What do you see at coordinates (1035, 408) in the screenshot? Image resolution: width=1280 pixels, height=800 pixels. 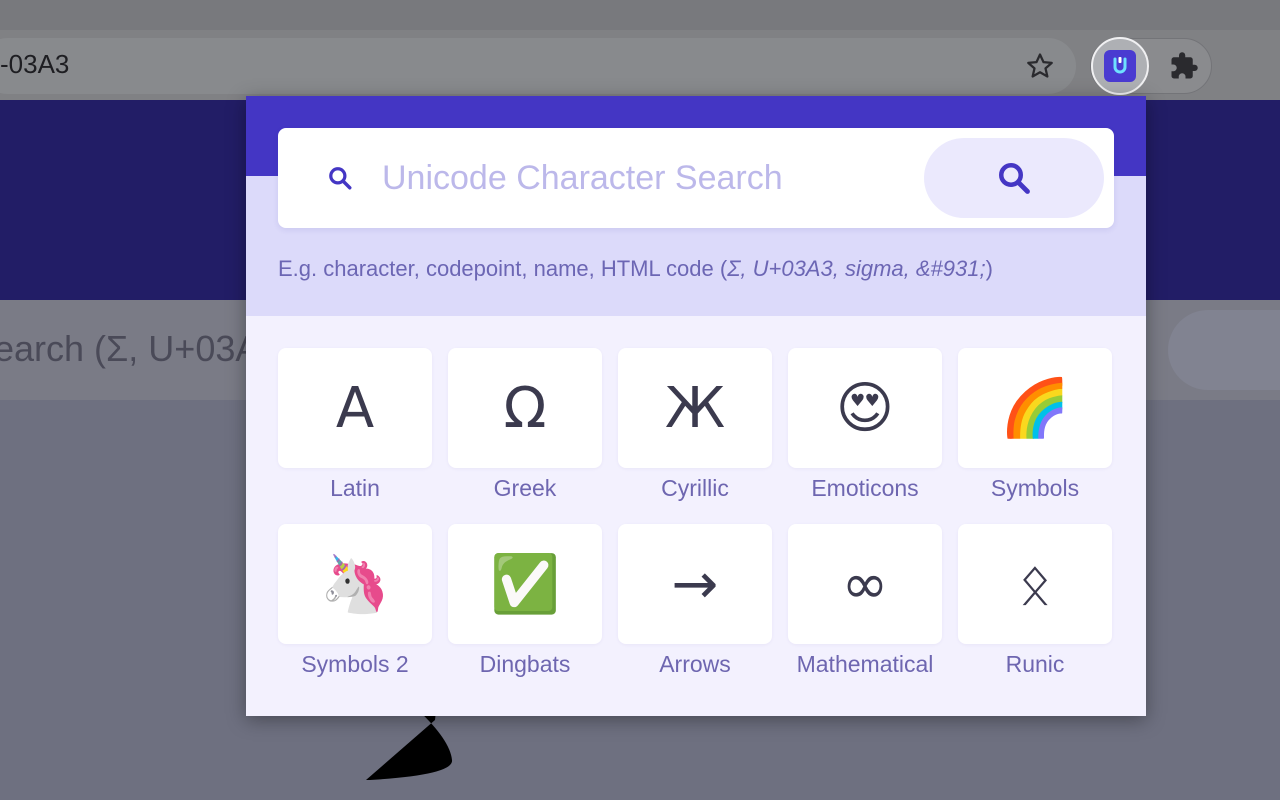 I see `category-glyph: 🌈` at bounding box center [1035, 408].